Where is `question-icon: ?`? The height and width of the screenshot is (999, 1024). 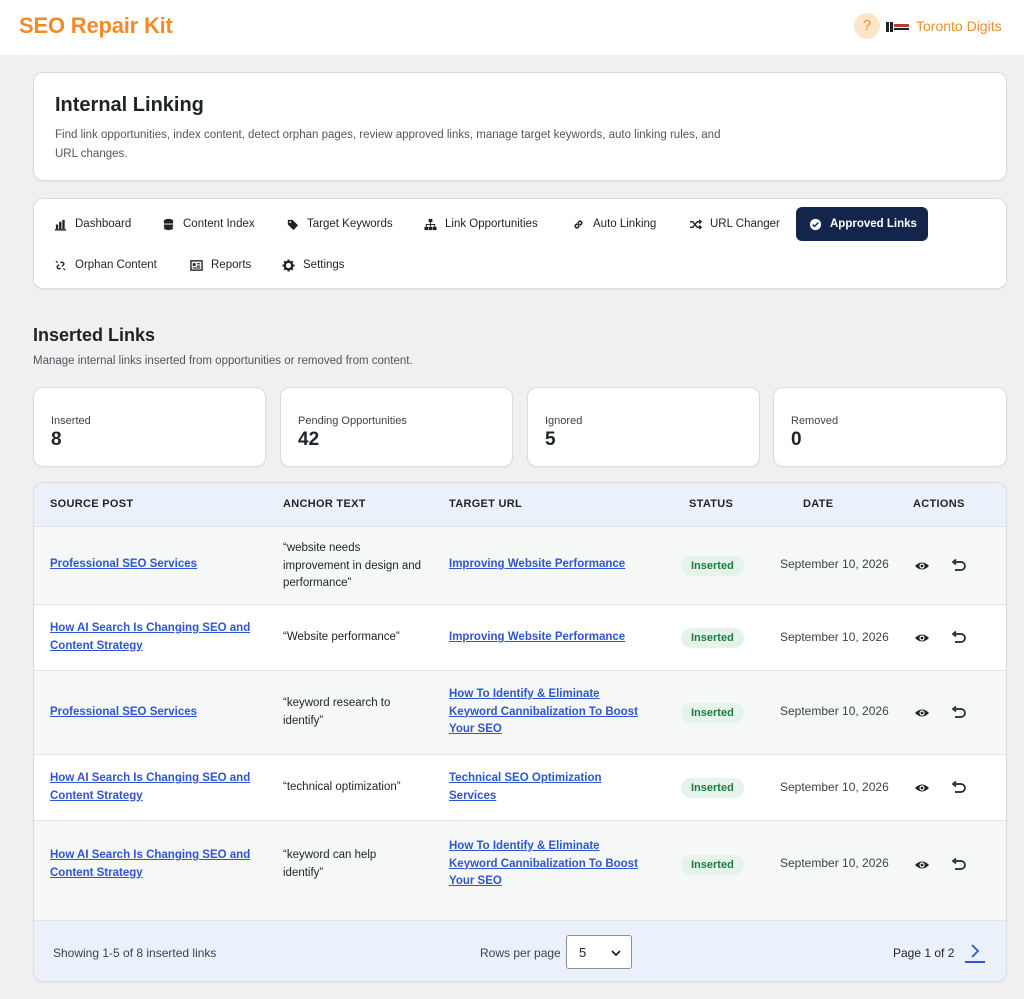
question-icon: ? is located at coordinates (867, 25).